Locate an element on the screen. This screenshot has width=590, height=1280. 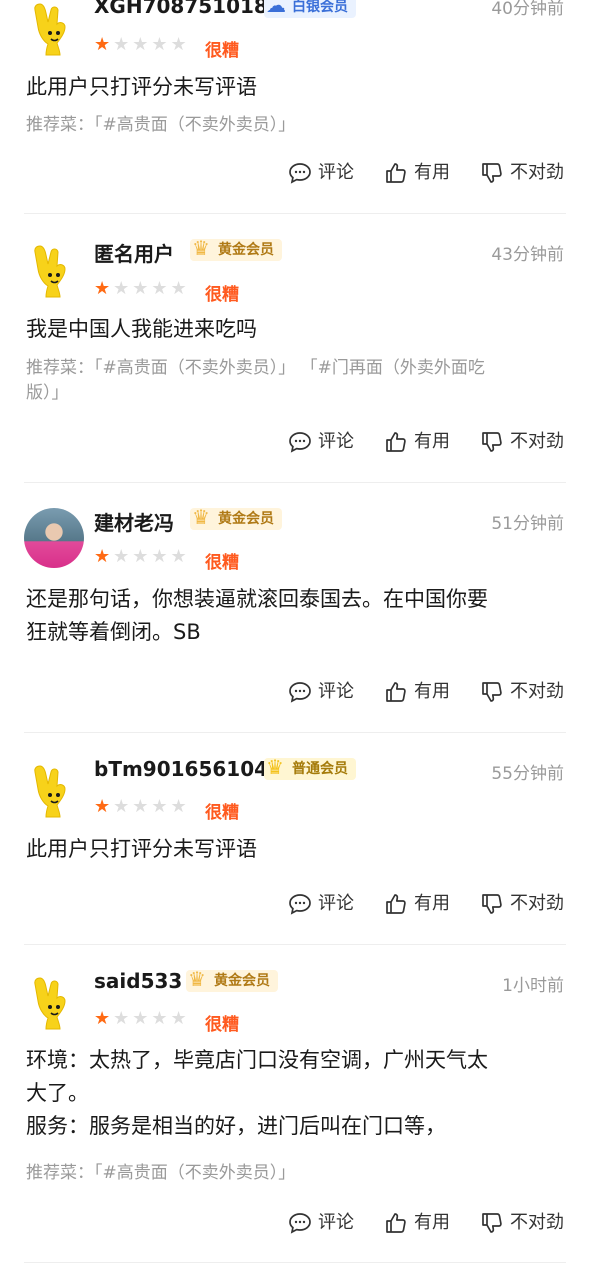
username: 匿名用户 is located at coordinates (134, 252).